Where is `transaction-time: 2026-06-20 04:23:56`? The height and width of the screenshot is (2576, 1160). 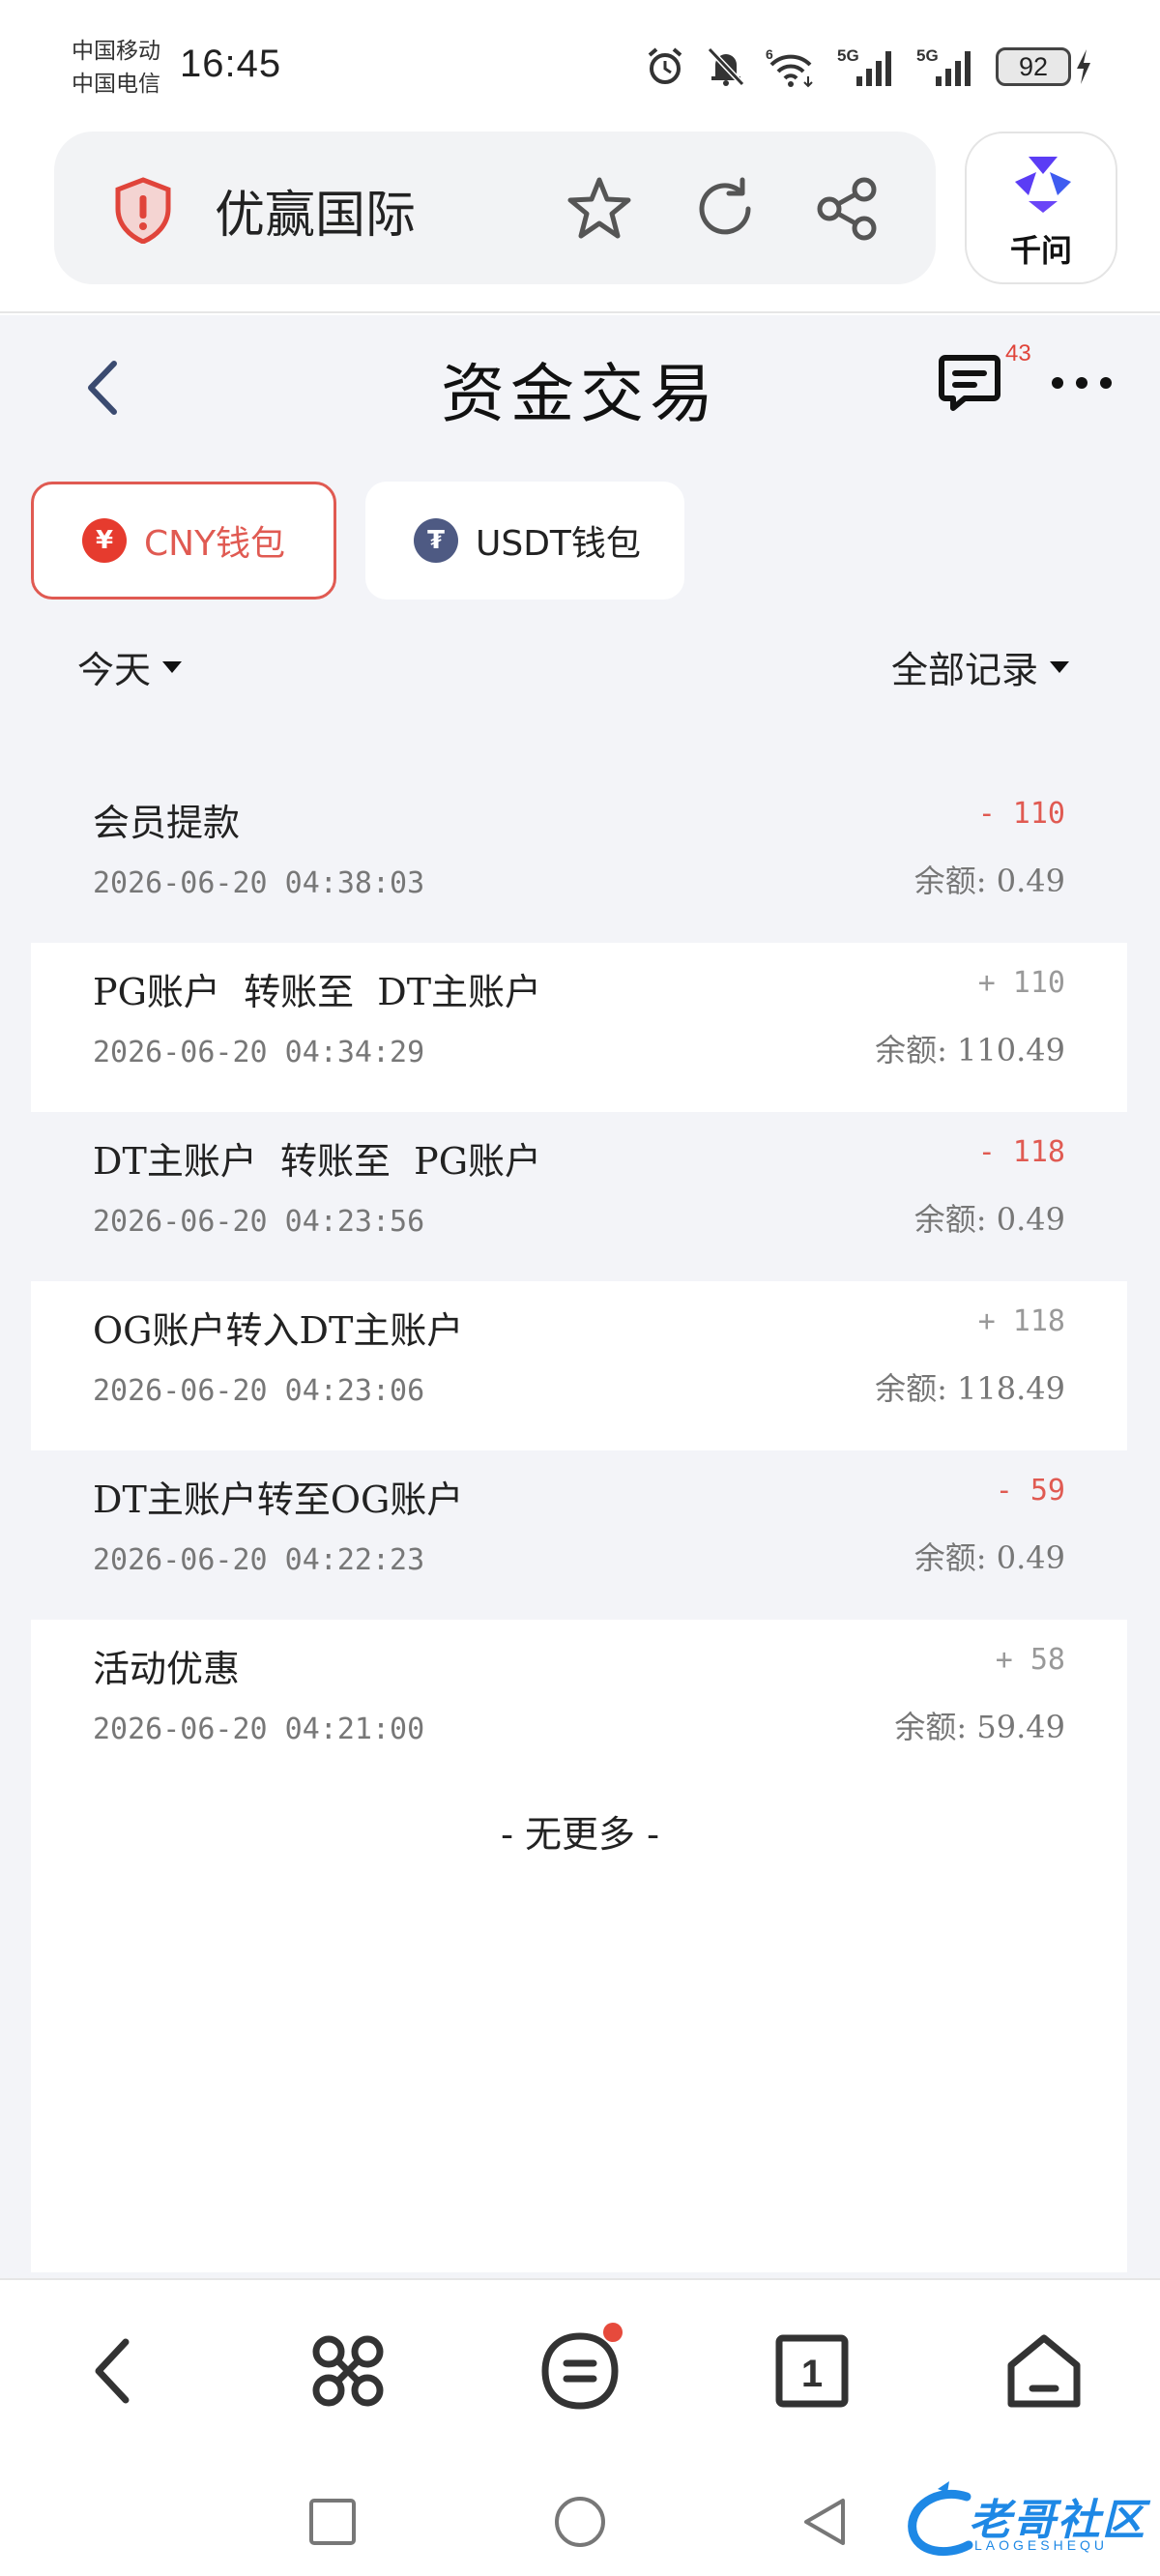
transaction-time: 2026-06-20 04:23:56 is located at coordinates (259, 1222).